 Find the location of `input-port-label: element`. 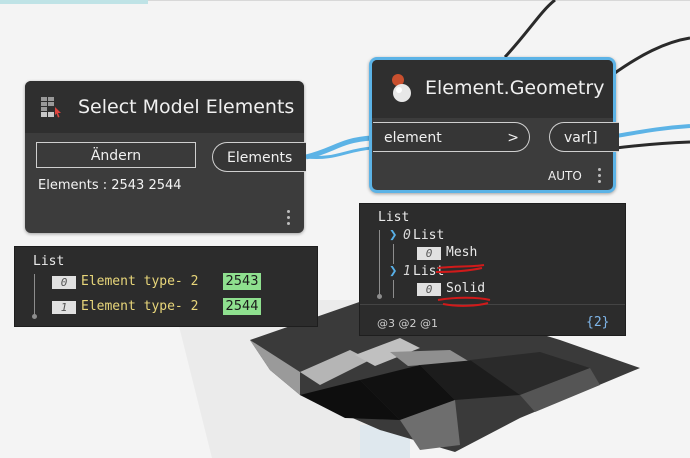

input-port-label: element is located at coordinates (413, 138).